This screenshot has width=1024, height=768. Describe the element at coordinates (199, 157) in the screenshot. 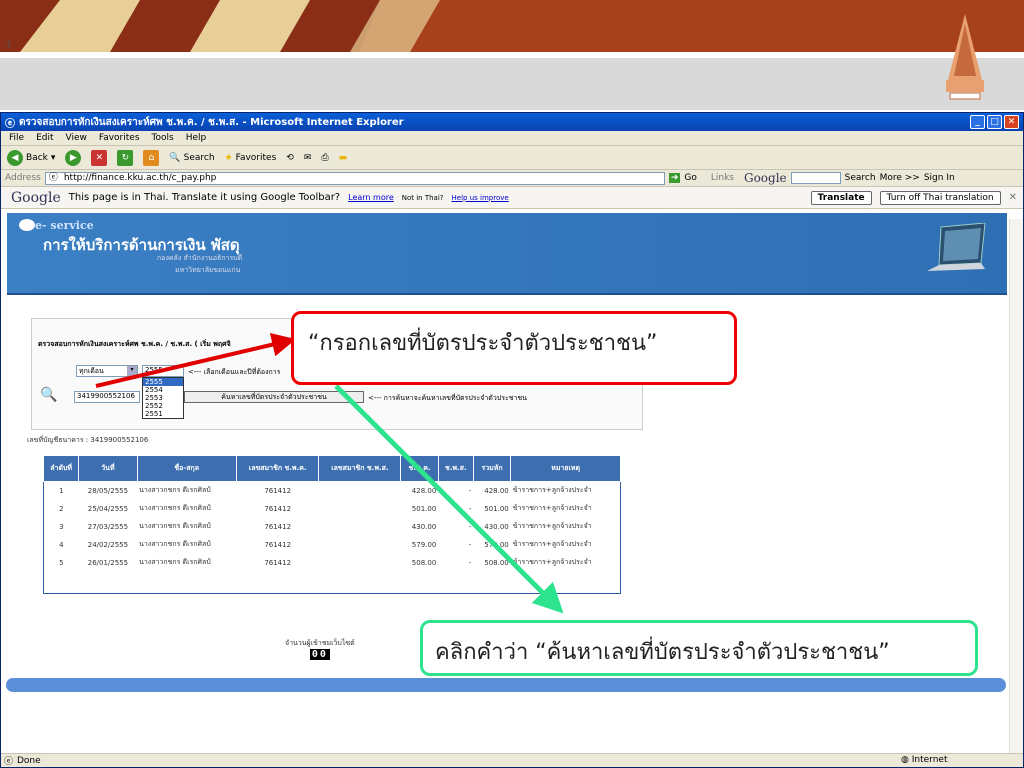

I see `search-label: Search` at that location.